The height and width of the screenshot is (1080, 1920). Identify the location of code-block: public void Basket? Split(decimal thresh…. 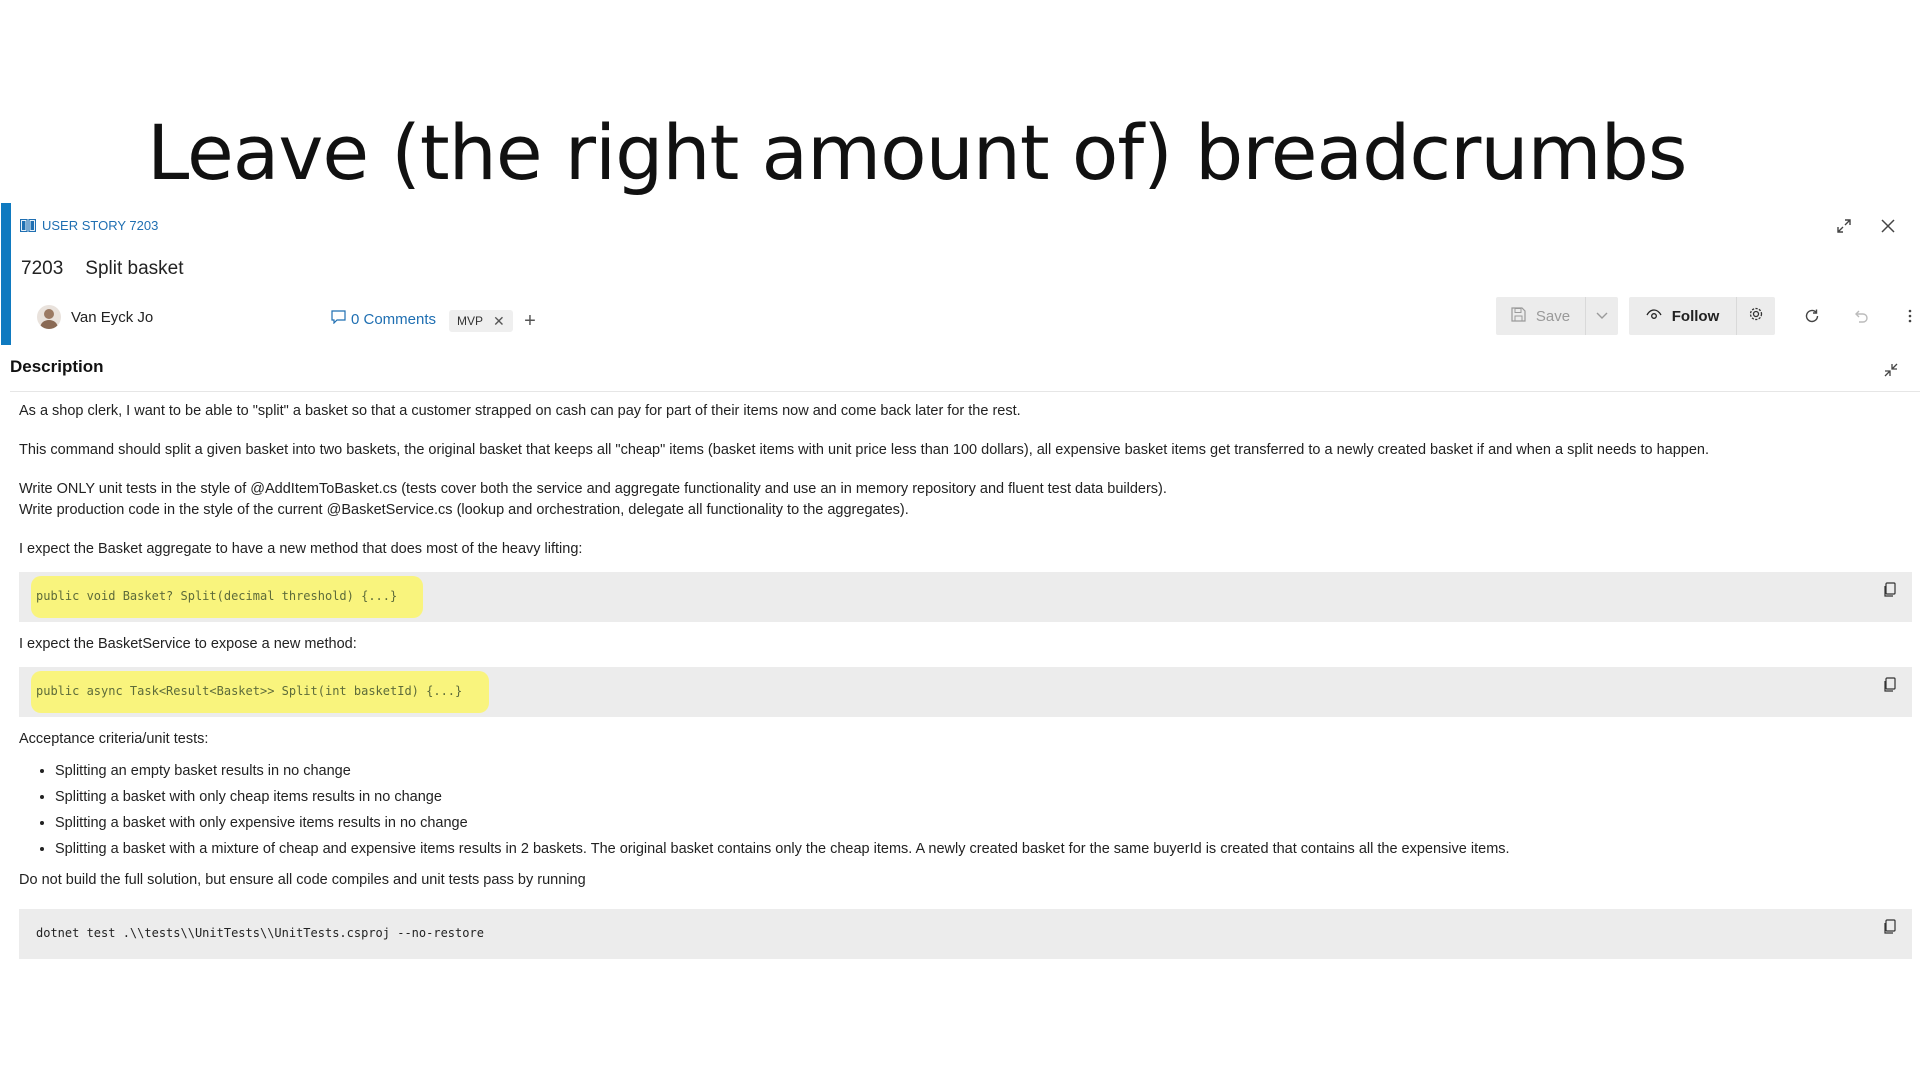
(965, 597).